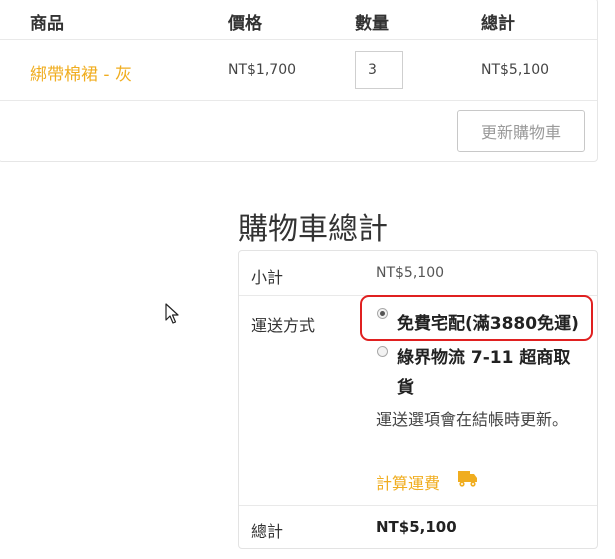  What do you see at coordinates (267, 531) in the screenshot?
I see `order-total-label: 總計` at bounding box center [267, 531].